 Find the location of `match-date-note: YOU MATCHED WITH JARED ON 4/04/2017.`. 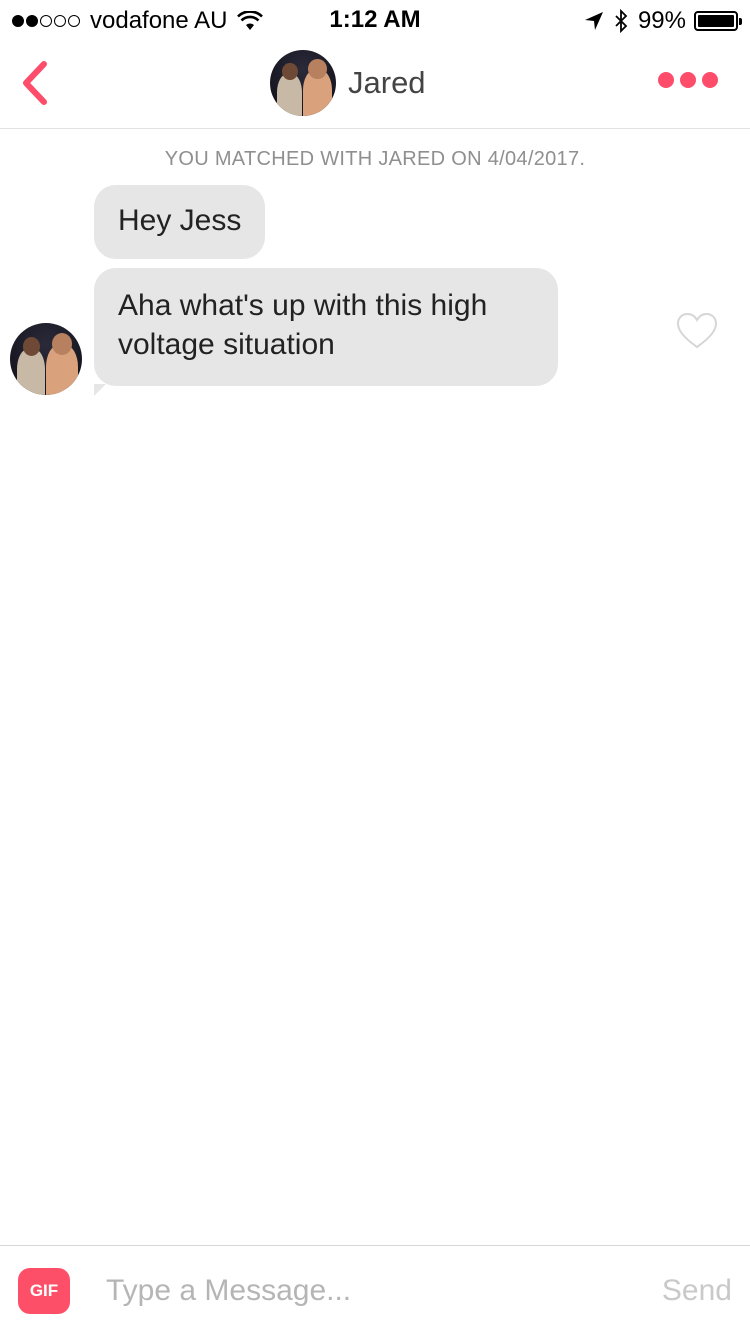

match-date-note: YOU MATCHED WITH JARED ON 4/04/2017. is located at coordinates (375, 159).